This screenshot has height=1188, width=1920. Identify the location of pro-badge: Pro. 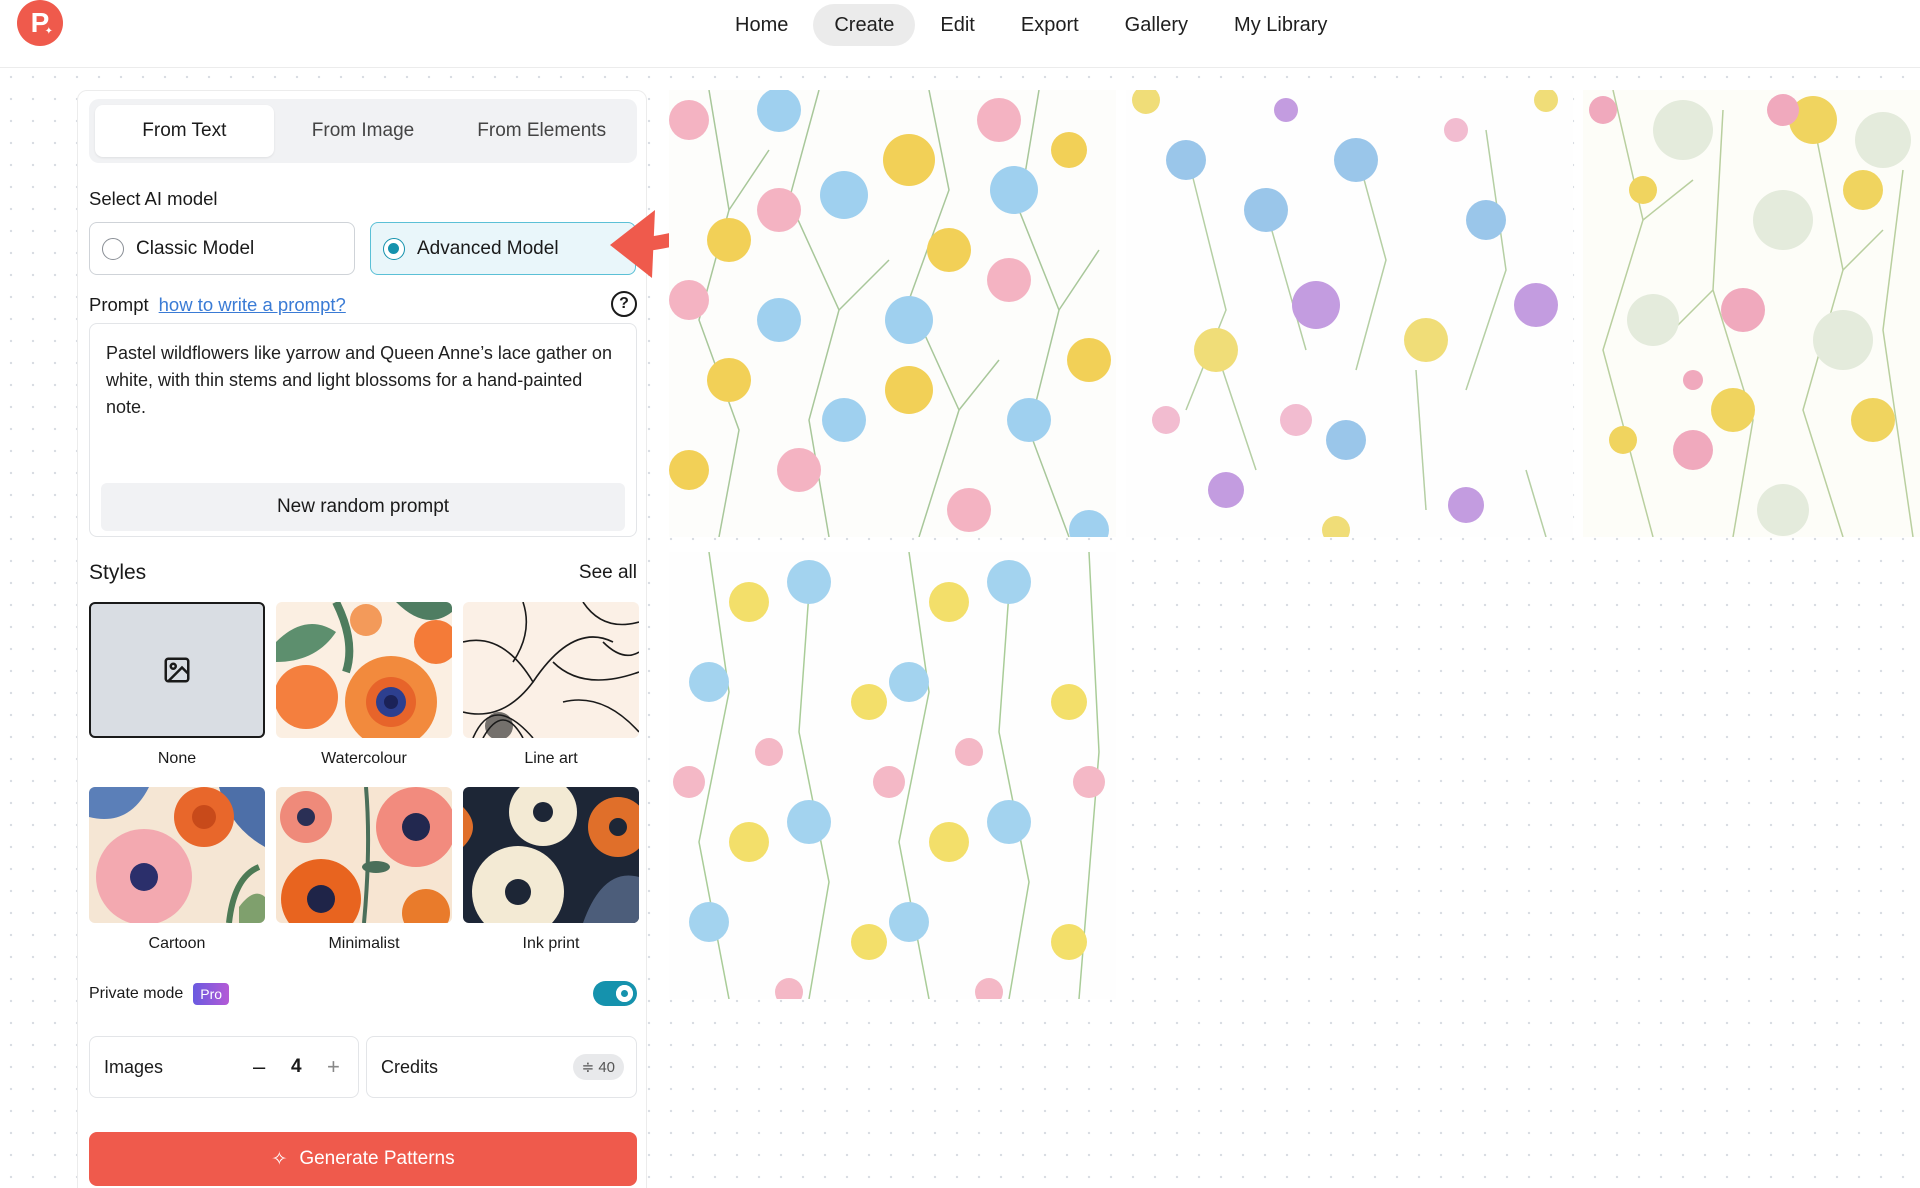
(211, 994).